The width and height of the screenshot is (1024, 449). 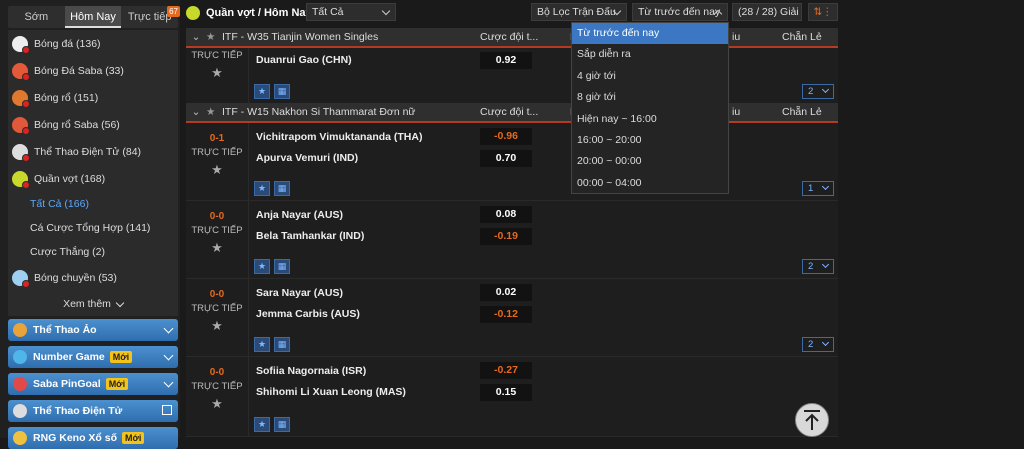 I want to click on page-title: Quần vợt / Hôm Nay, so click(x=249, y=13).